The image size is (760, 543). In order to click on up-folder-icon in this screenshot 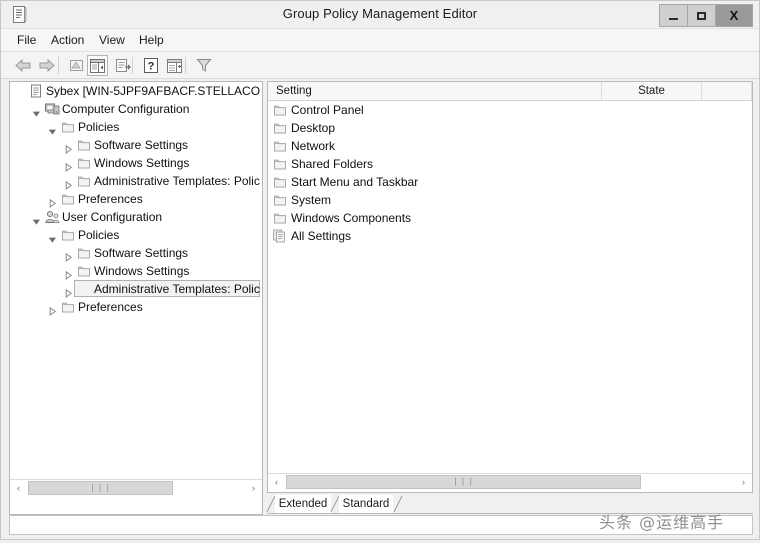, I will do `click(76, 65)`.